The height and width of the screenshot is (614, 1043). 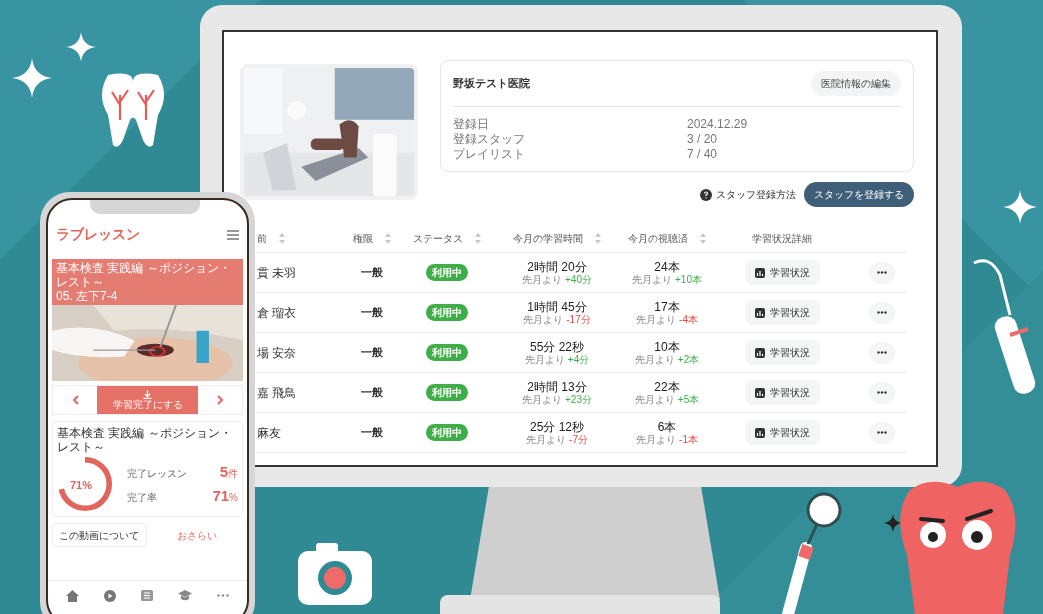 What do you see at coordinates (81, 485) in the screenshot?
I see `progress-percent: 71%` at bounding box center [81, 485].